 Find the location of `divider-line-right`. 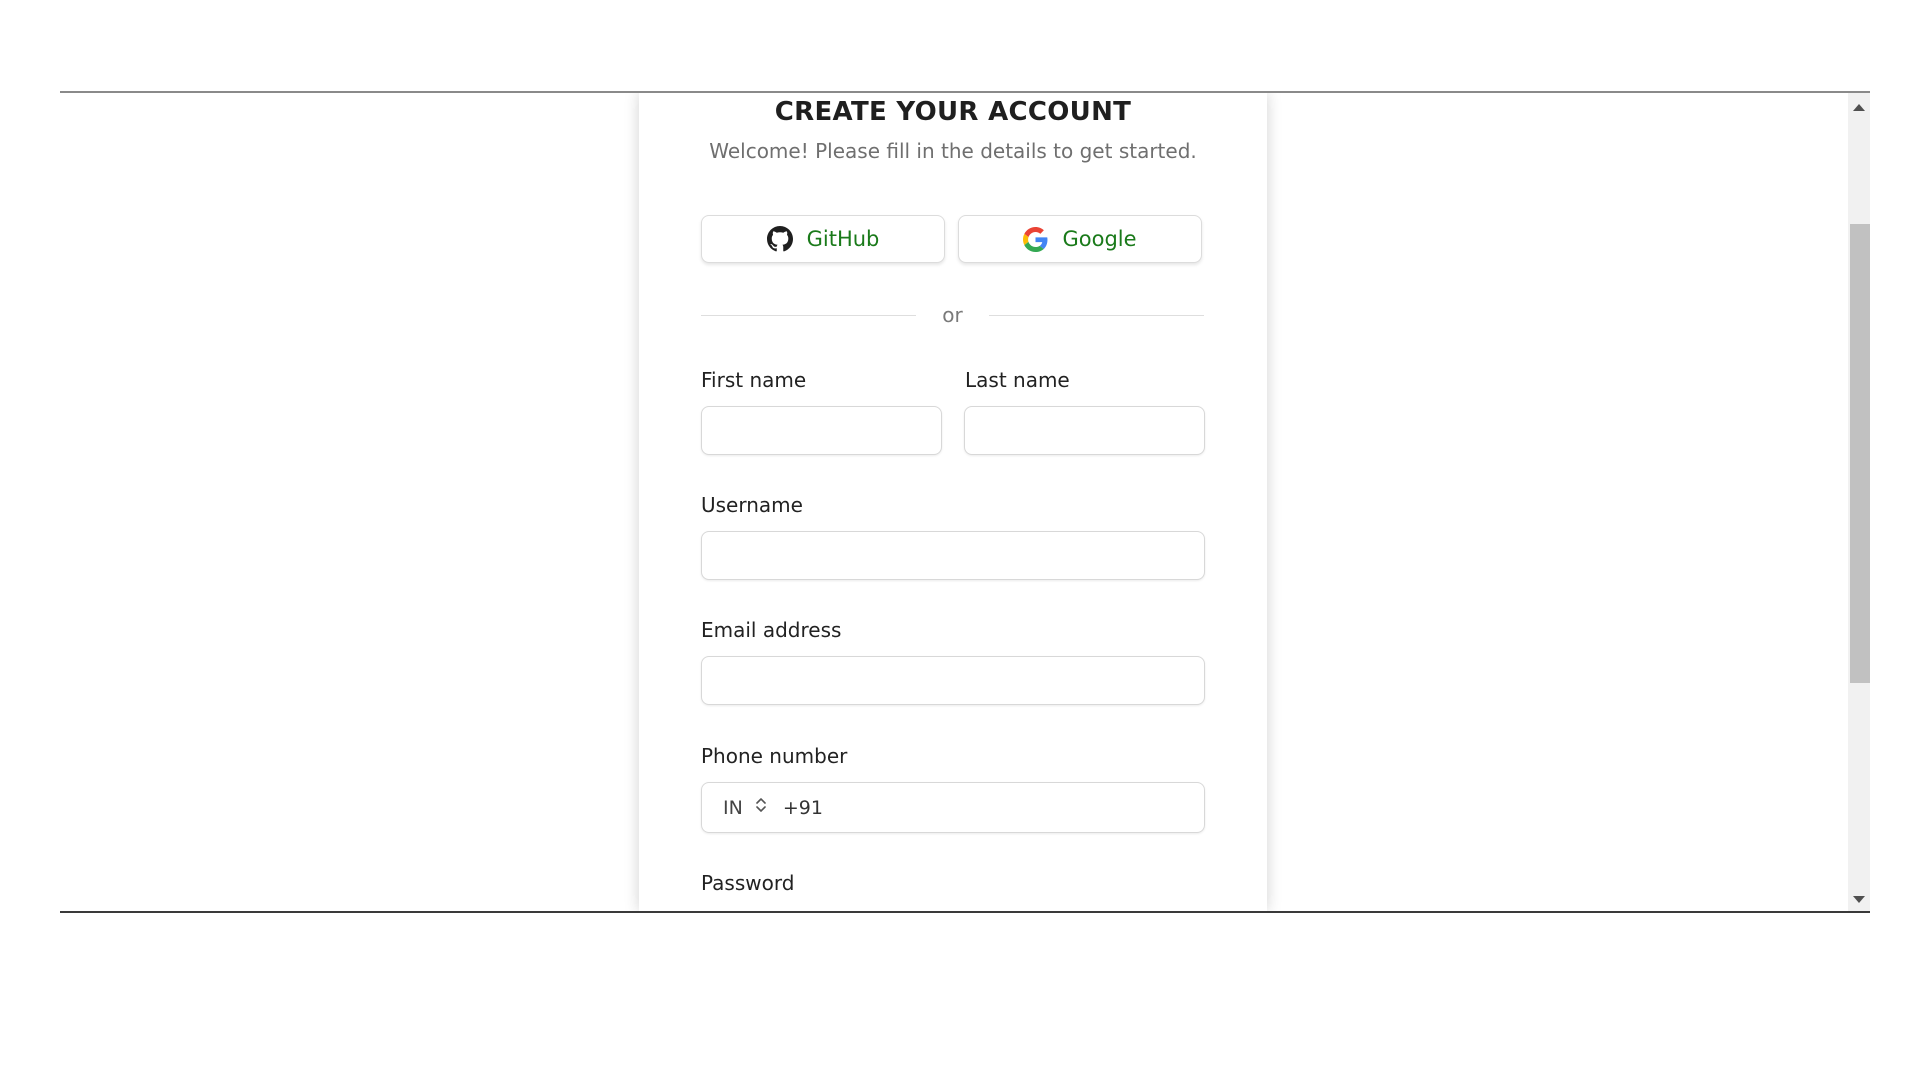

divider-line-right is located at coordinates (1096, 315).